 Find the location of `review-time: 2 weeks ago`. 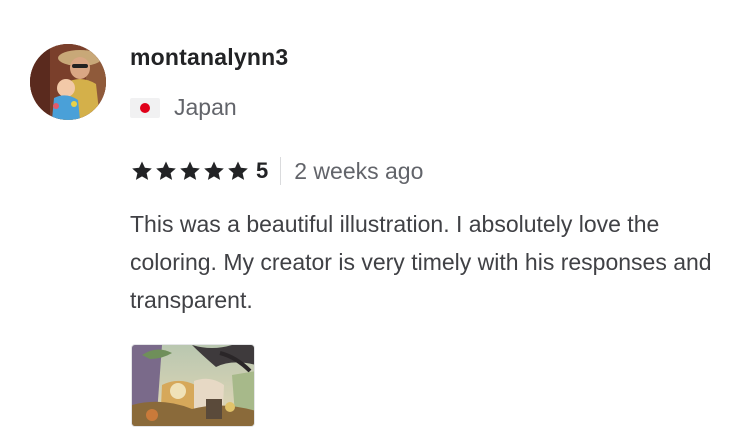

review-time: 2 weeks ago is located at coordinates (359, 170).